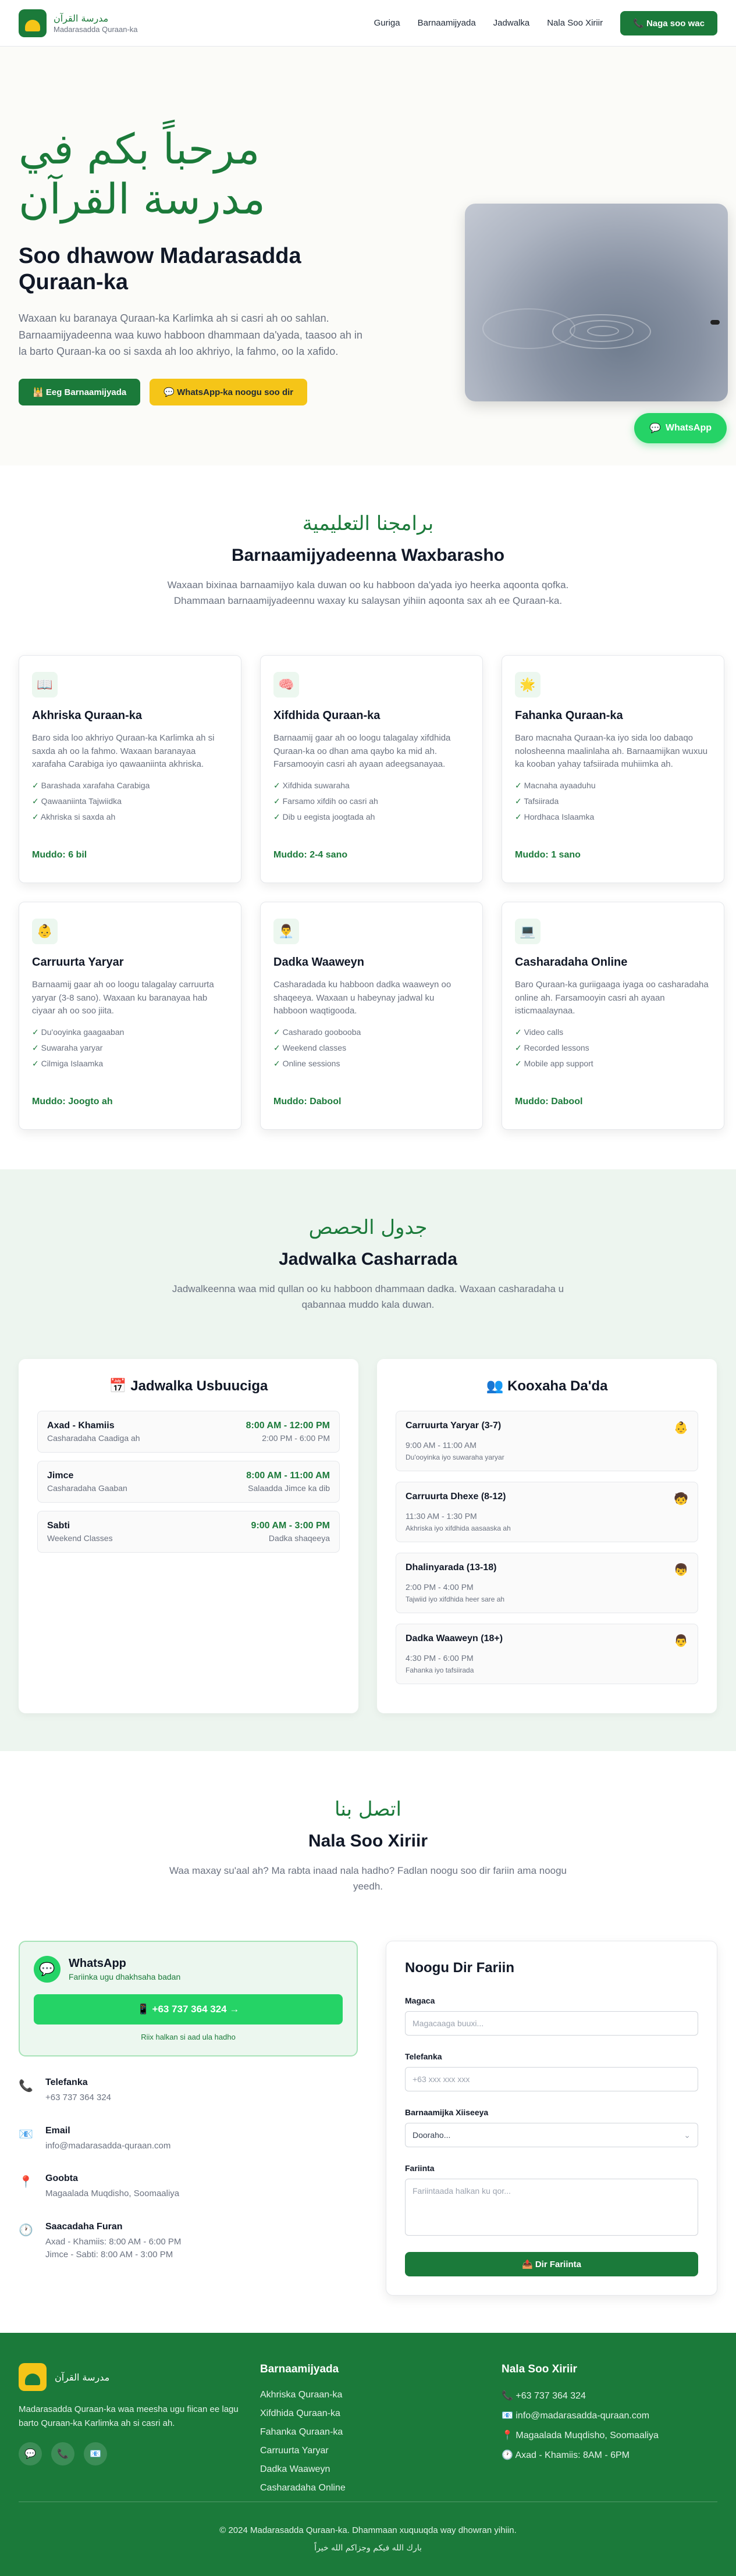 The image size is (736, 2576). Describe the element at coordinates (681, 1500) in the screenshot. I see `person-icon: 🧒` at that location.